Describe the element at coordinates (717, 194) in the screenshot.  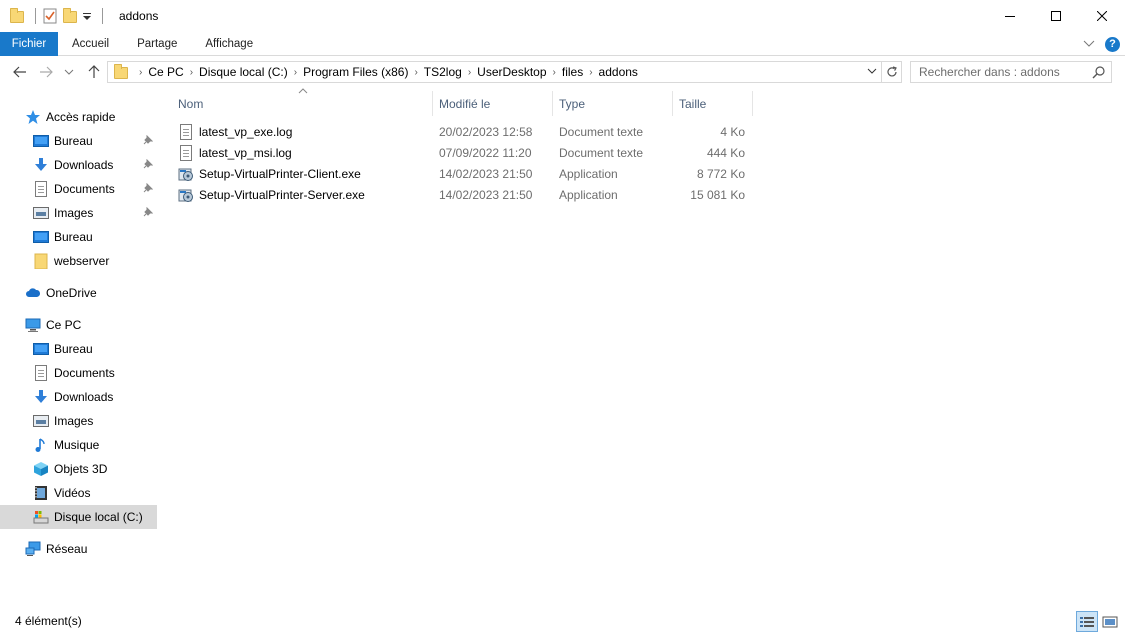
I see `file-size: 15 081 Ko` at that location.